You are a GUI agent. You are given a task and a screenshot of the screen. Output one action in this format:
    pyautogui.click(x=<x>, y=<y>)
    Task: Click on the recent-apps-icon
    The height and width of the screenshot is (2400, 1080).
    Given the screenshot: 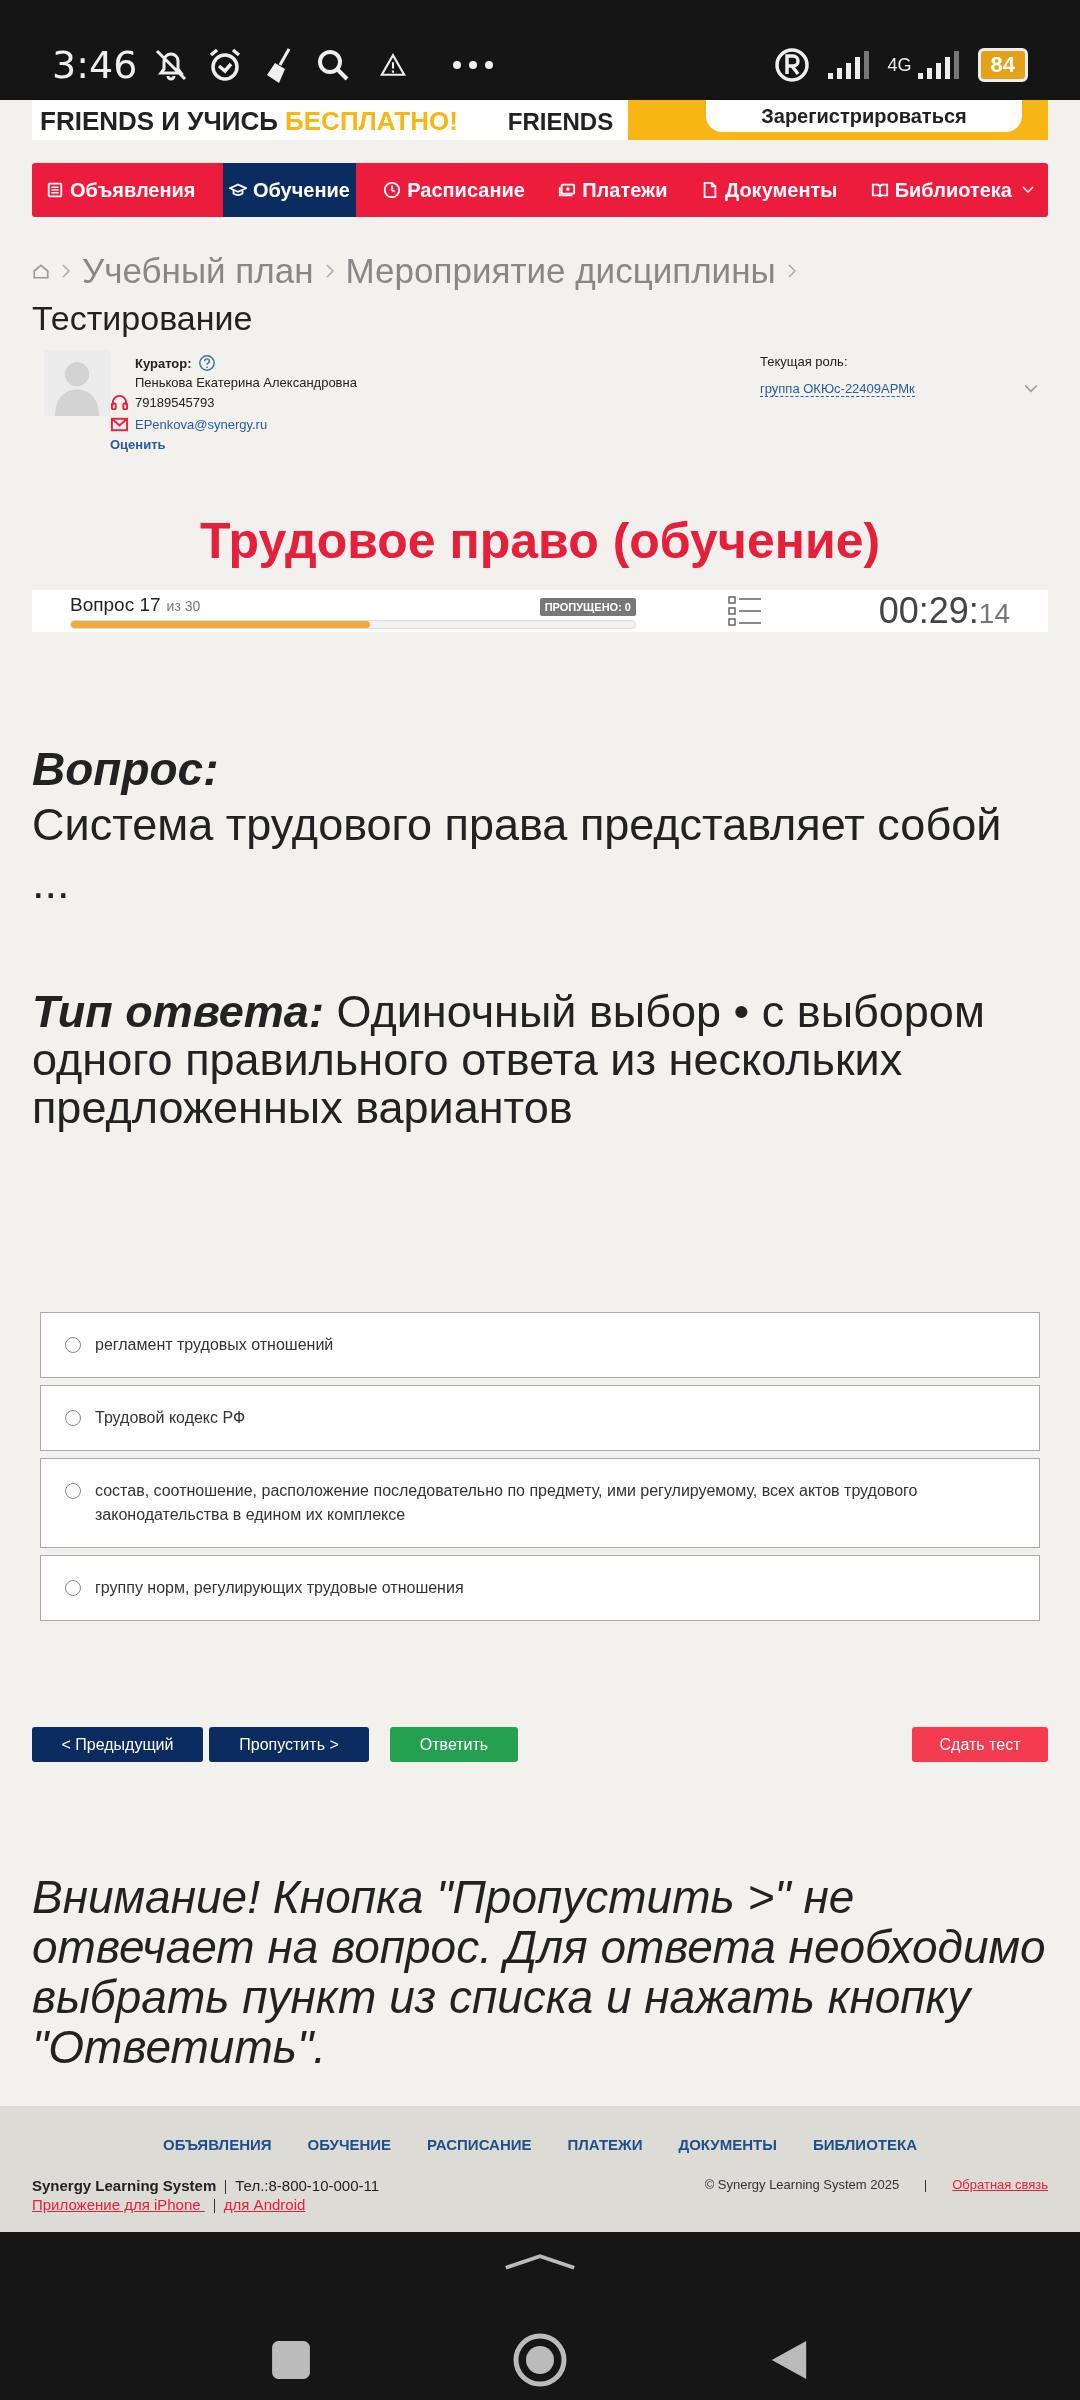 What is the action you would take?
    pyautogui.click(x=291, y=2360)
    